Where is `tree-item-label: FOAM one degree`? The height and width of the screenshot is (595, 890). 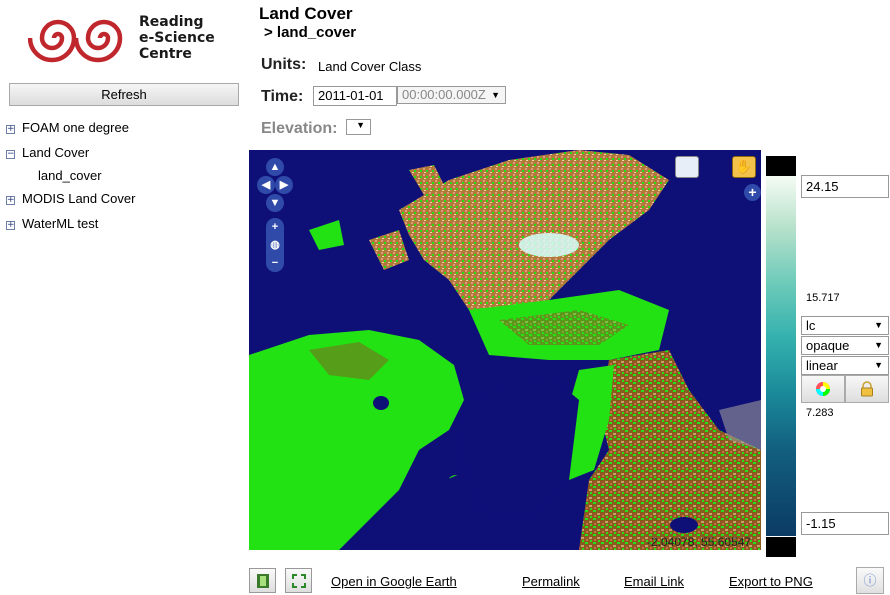
tree-item-label: FOAM one degree is located at coordinates (75, 127).